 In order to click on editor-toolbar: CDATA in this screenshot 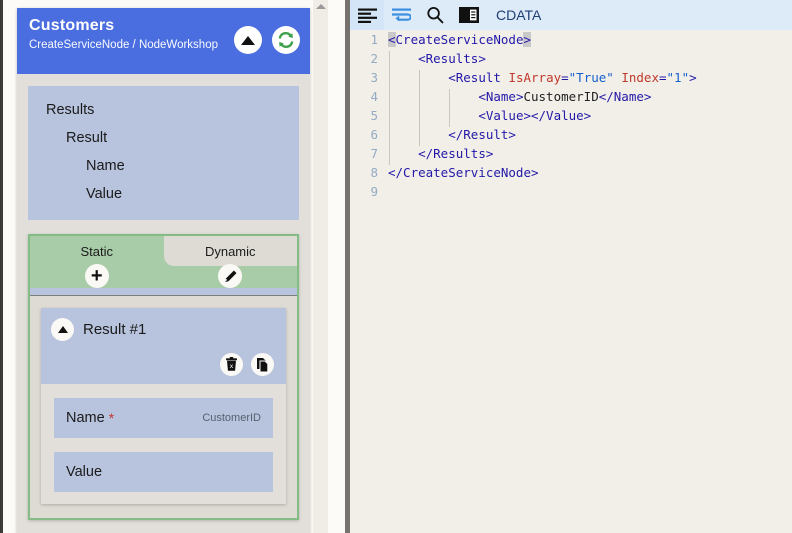, I will do `click(571, 15)`.